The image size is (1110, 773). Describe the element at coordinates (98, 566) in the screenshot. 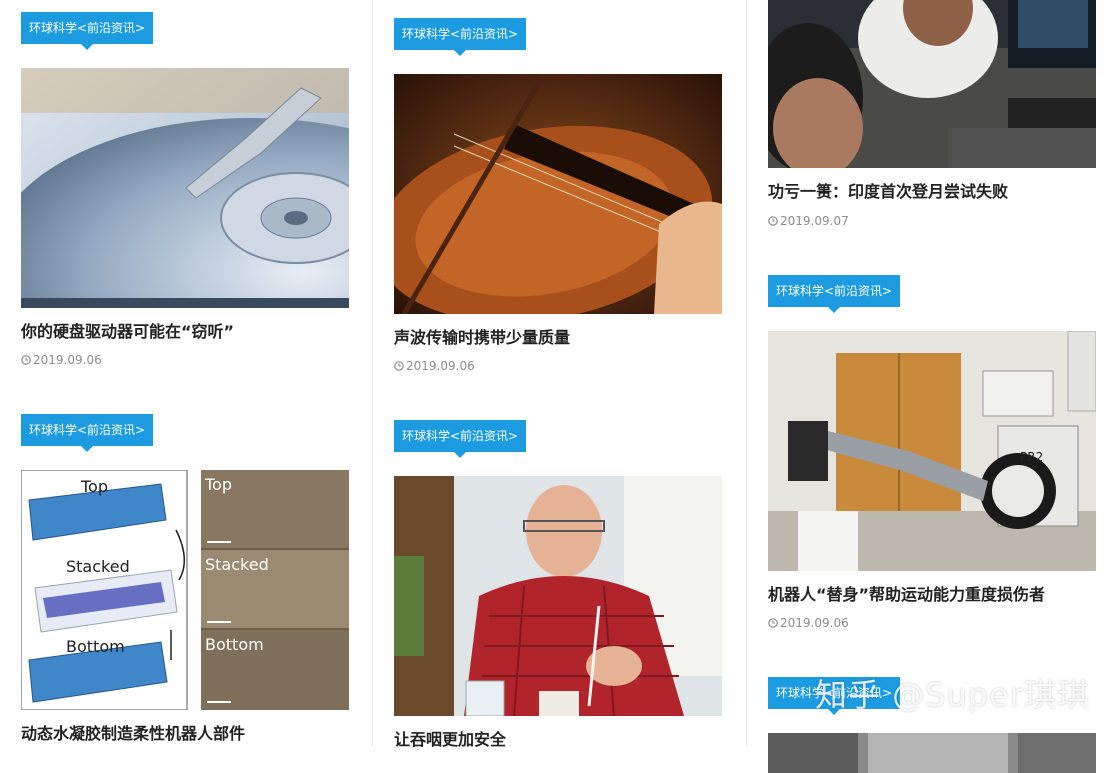

I see `diagram-label-stacked: Stacked` at that location.